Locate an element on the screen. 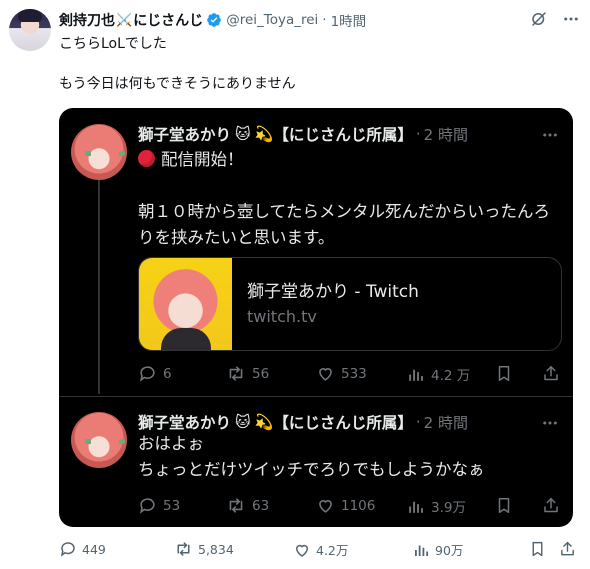  more-options-button is located at coordinates (571, 19).